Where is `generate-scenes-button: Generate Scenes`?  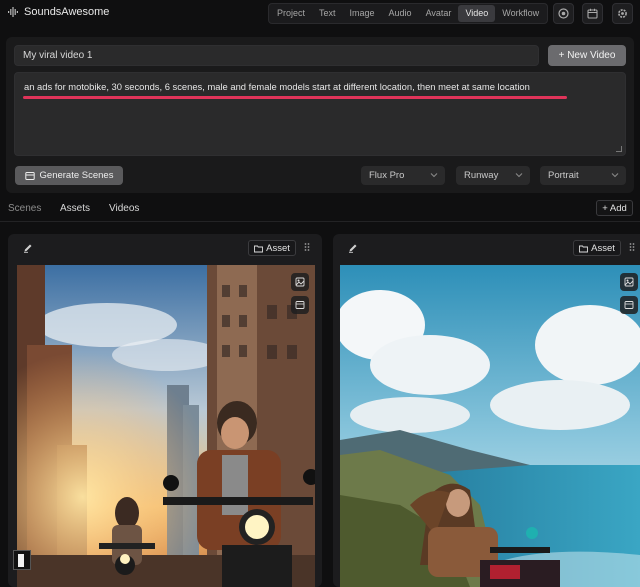 generate-scenes-button: Generate Scenes is located at coordinates (69, 175).